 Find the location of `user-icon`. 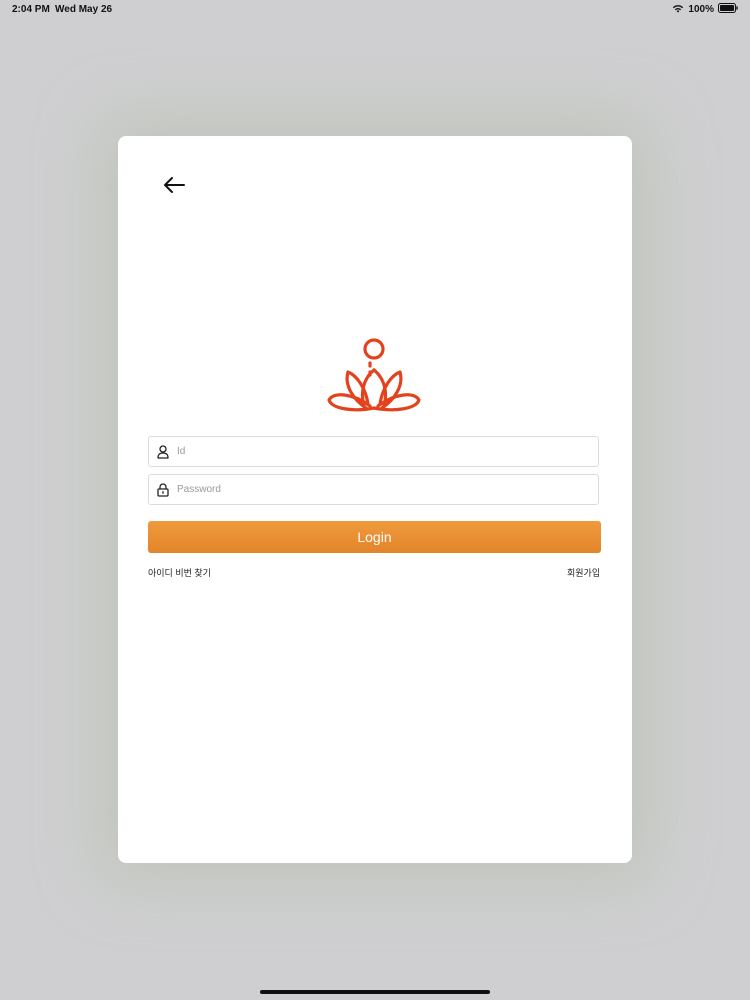

user-icon is located at coordinates (163, 451).